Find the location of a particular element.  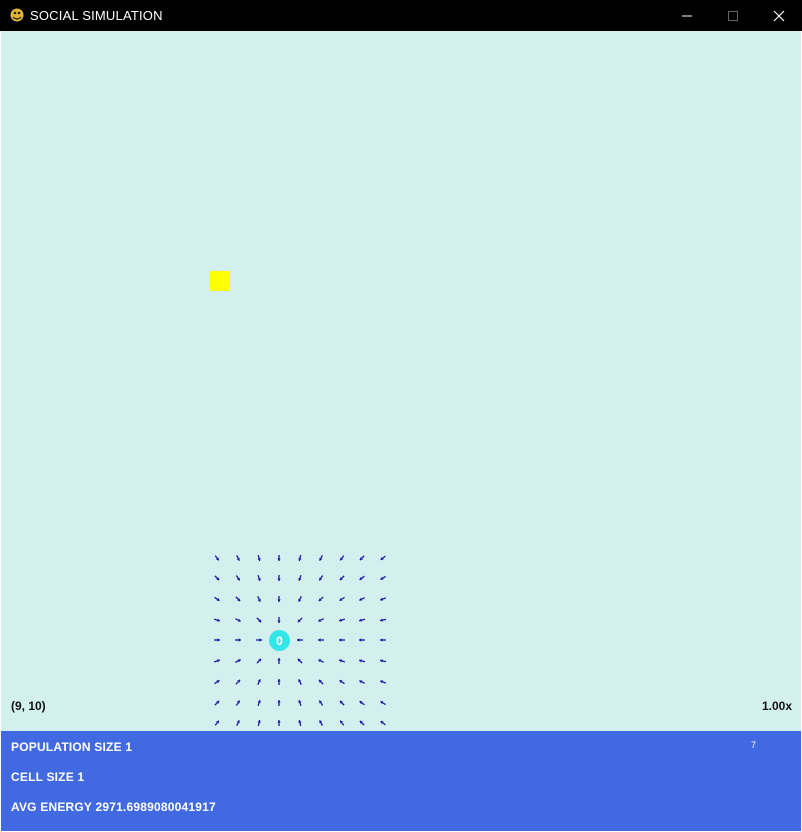

zoom-level: 1.00x is located at coordinates (776, 706).